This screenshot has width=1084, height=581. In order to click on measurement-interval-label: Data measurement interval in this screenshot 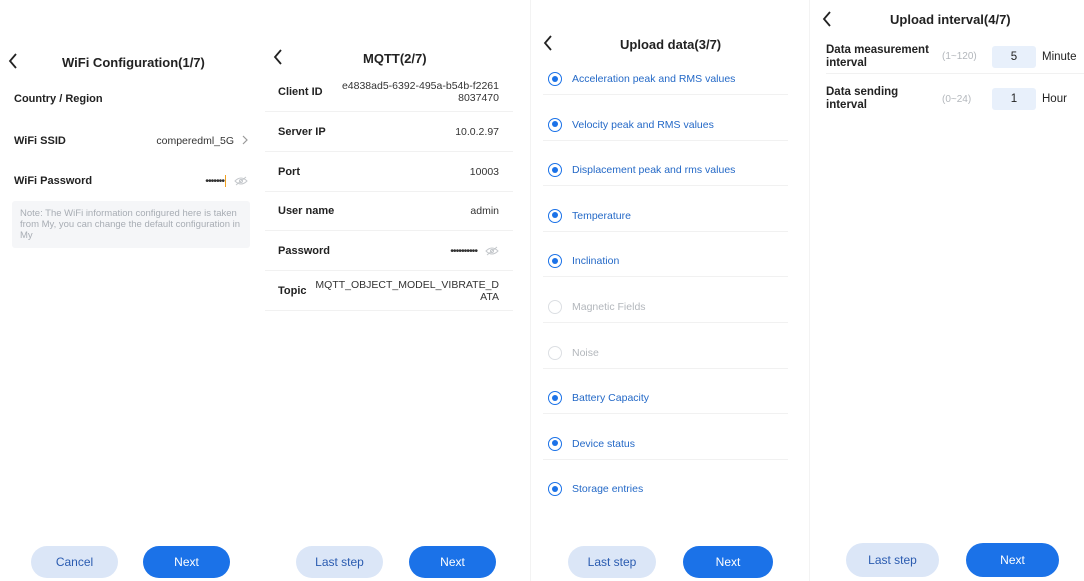, I will do `click(877, 56)`.